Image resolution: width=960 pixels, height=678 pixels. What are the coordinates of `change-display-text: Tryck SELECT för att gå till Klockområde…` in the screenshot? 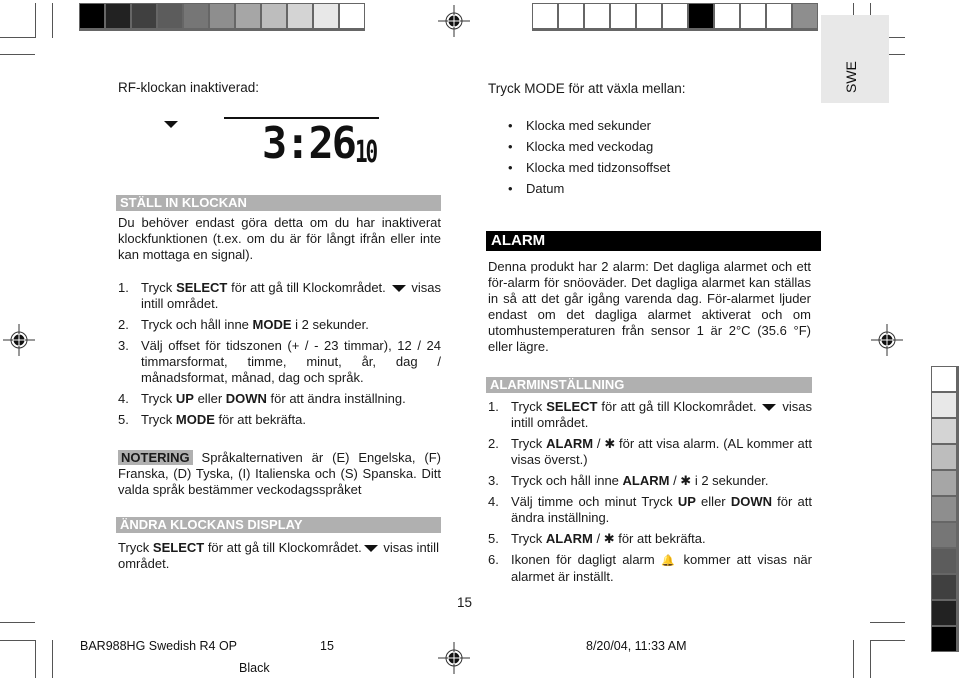 It's located at (278, 555).